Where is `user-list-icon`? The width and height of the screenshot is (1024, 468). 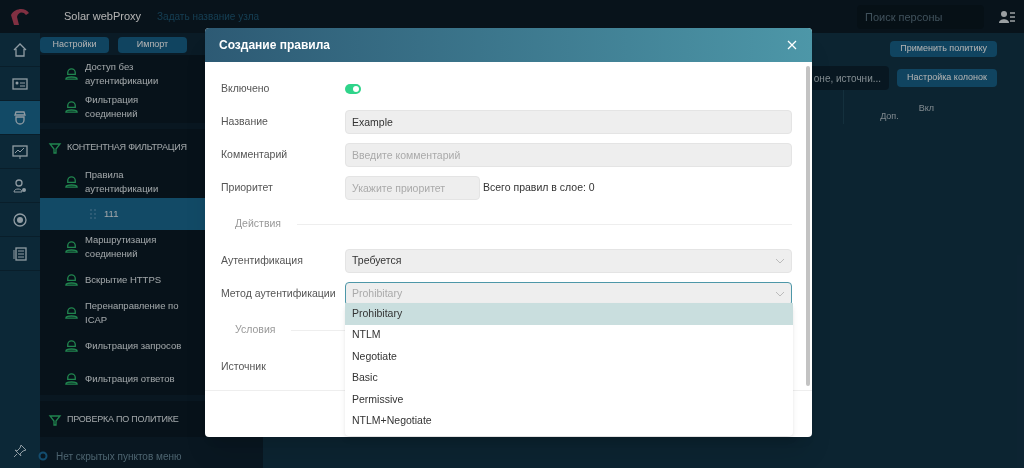
user-list-icon is located at coordinates (1007, 16).